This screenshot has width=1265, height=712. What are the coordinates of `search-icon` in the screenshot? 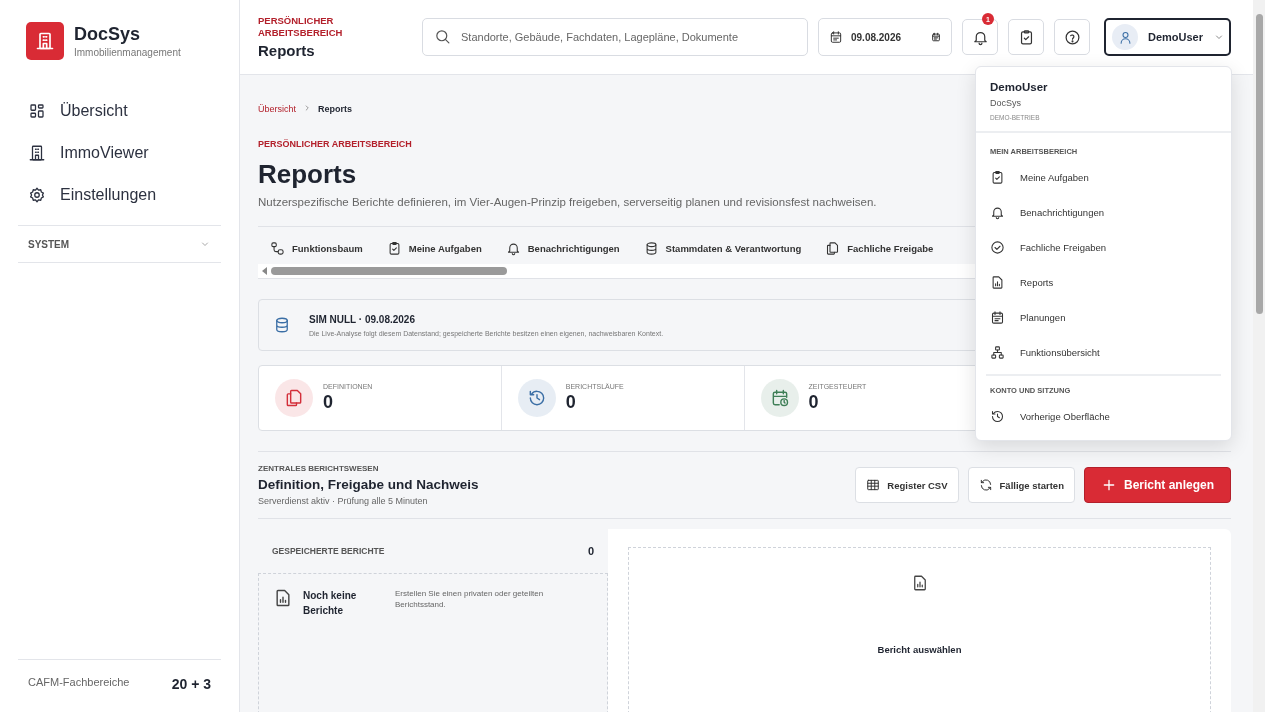 It's located at (442, 36).